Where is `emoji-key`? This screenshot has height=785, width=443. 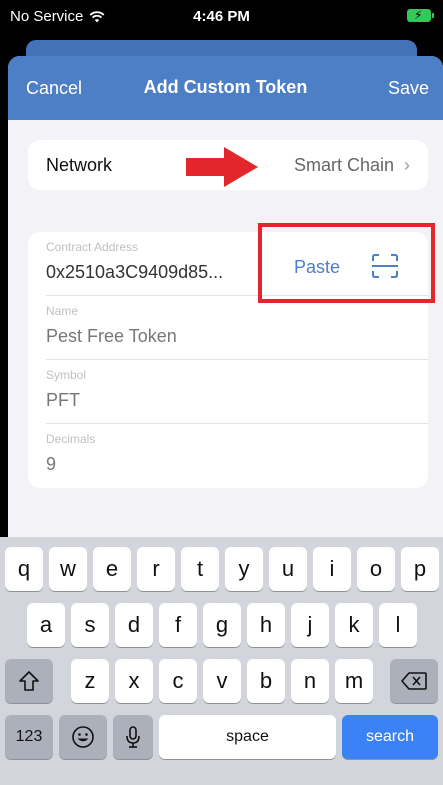
emoji-key is located at coordinates (83, 737).